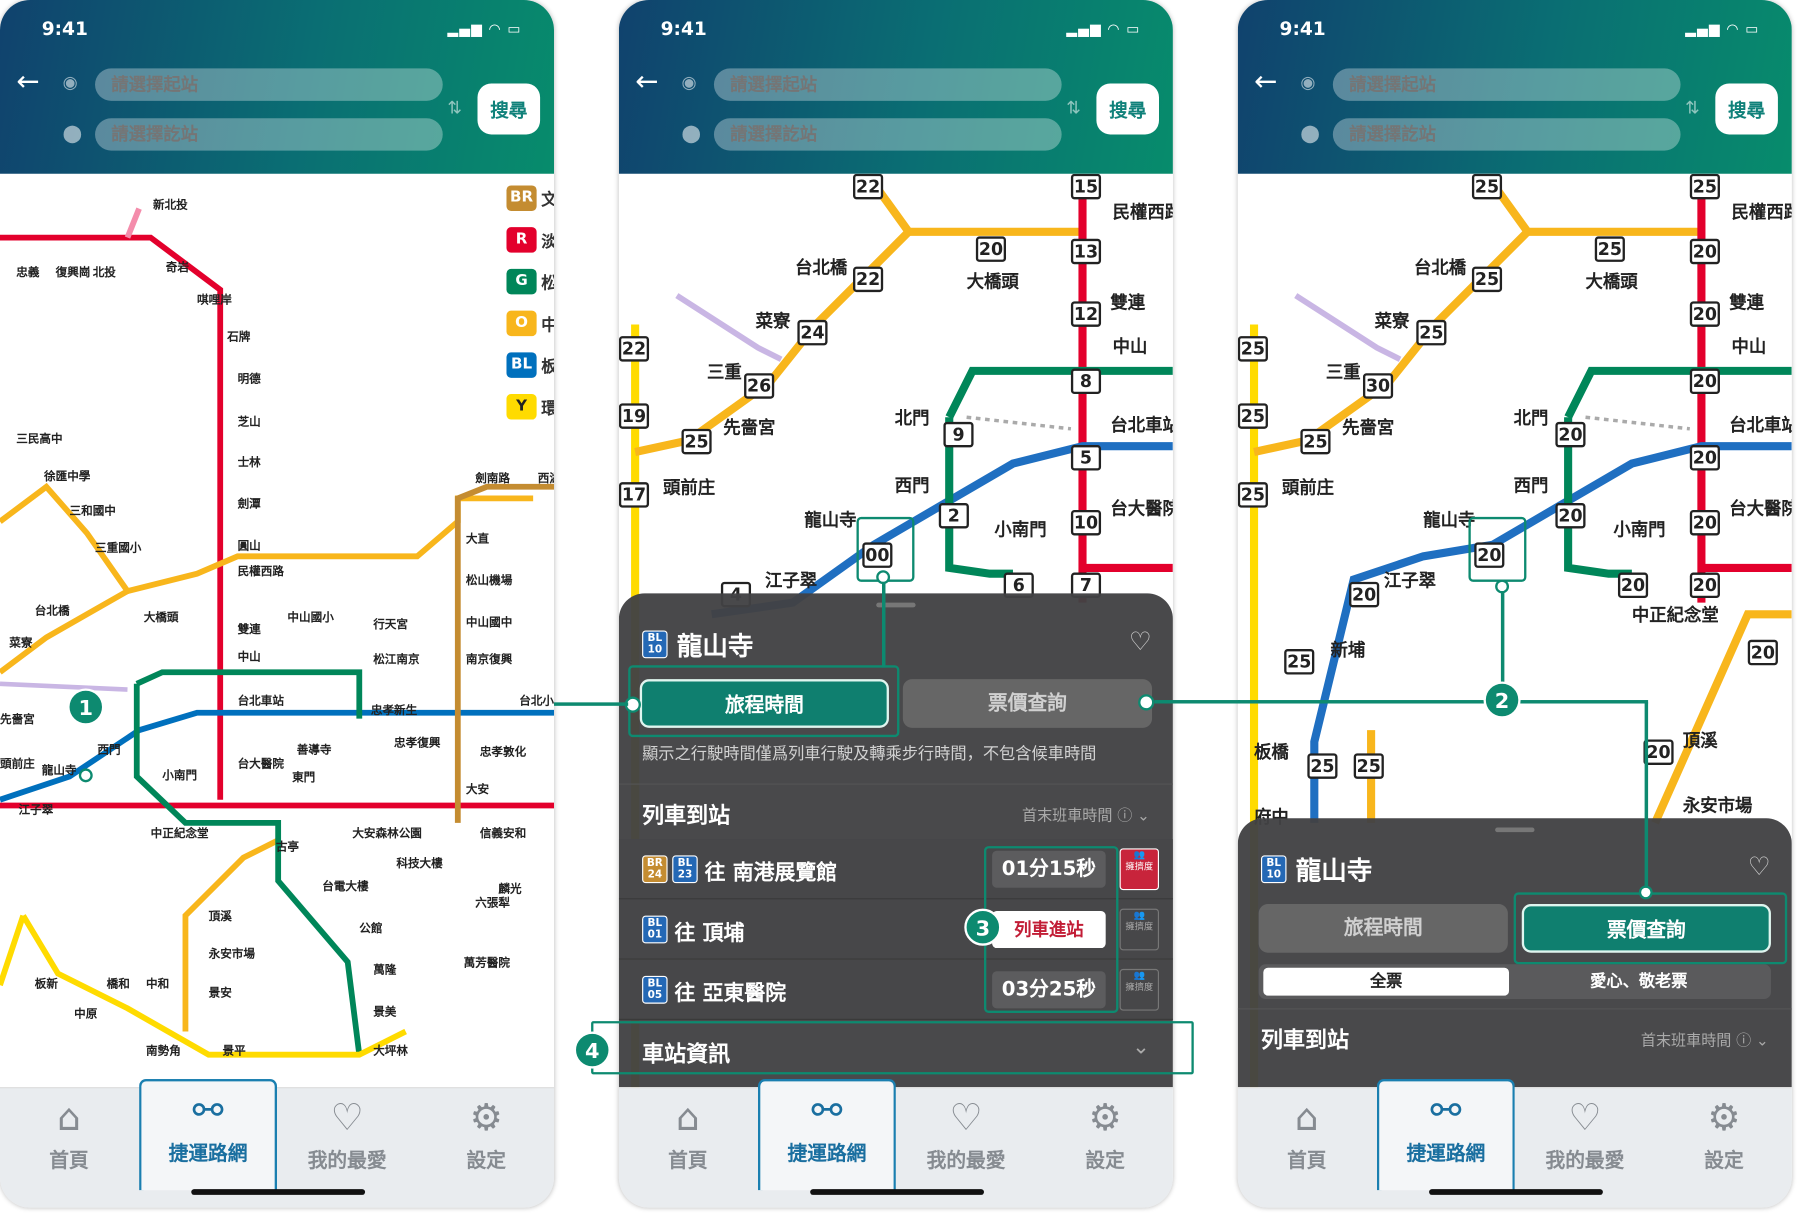  Describe the element at coordinates (390, 1049) in the screenshot. I see `station-label: 大坪林` at that location.